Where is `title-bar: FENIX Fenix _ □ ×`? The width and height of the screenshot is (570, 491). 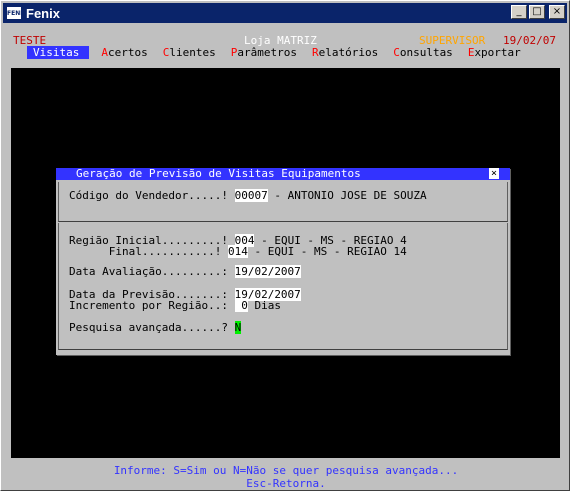 title-bar: FENIX Fenix _ □ × is located at coordinates (285, 13).